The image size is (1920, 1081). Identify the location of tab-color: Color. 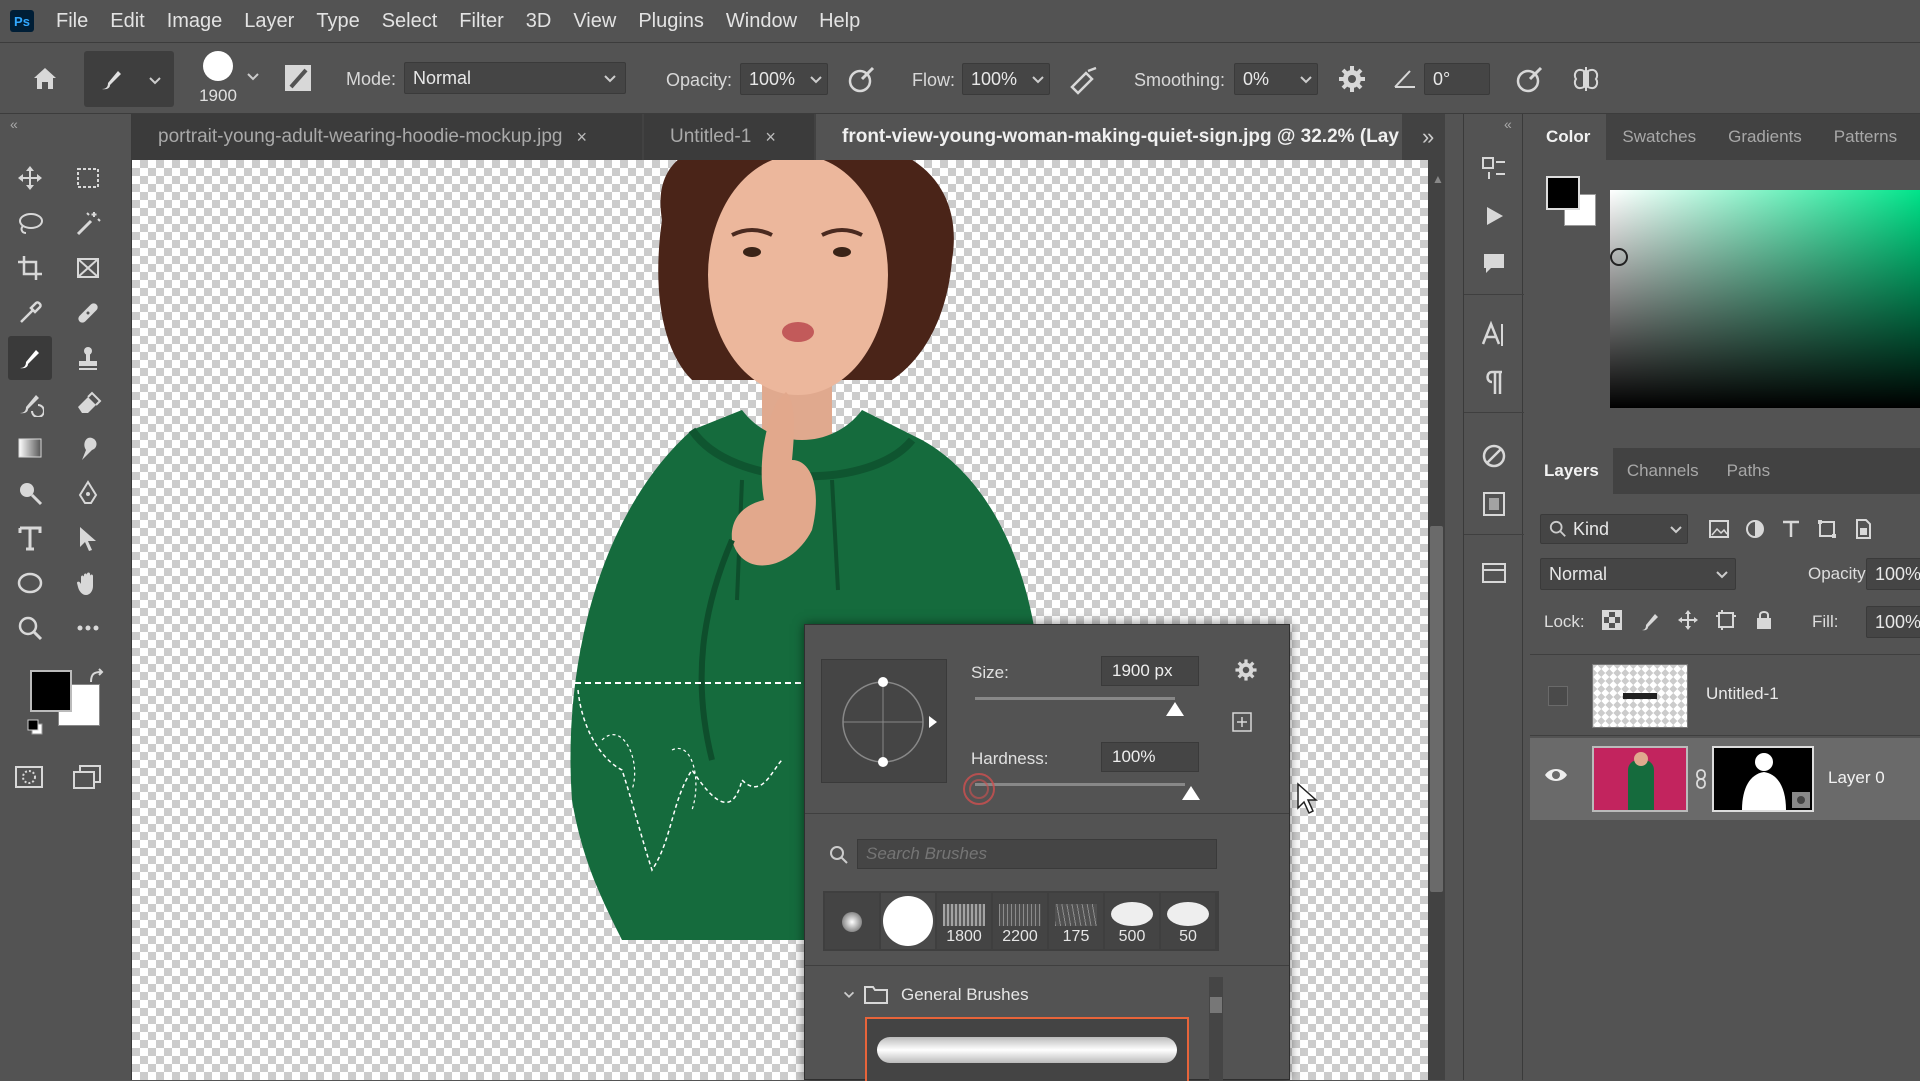
(1568, 137).